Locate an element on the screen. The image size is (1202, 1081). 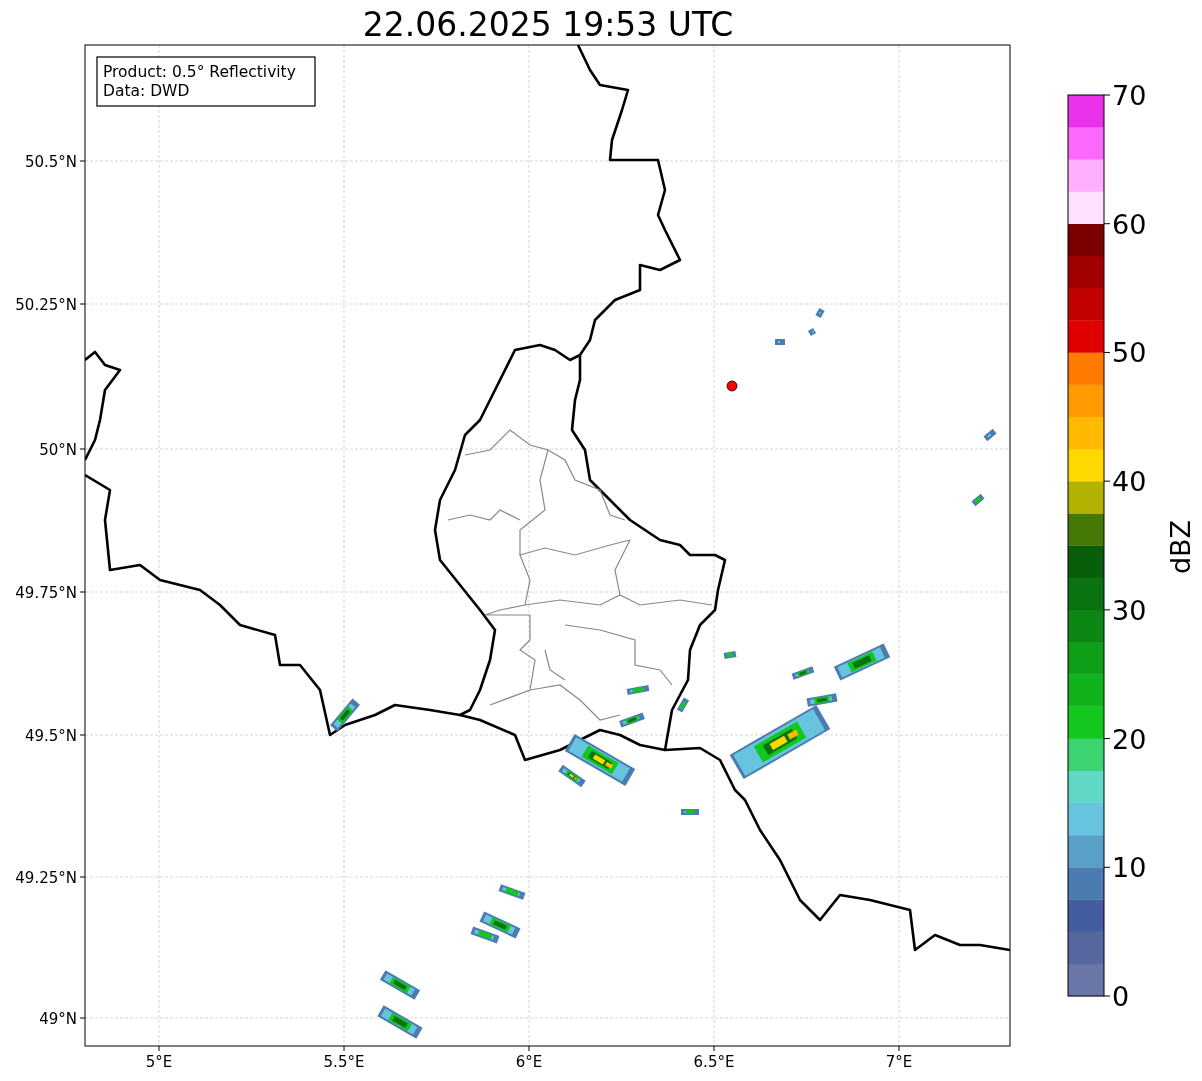
colorbar-tick-label: 20 is located at coordinates (1129, 739).